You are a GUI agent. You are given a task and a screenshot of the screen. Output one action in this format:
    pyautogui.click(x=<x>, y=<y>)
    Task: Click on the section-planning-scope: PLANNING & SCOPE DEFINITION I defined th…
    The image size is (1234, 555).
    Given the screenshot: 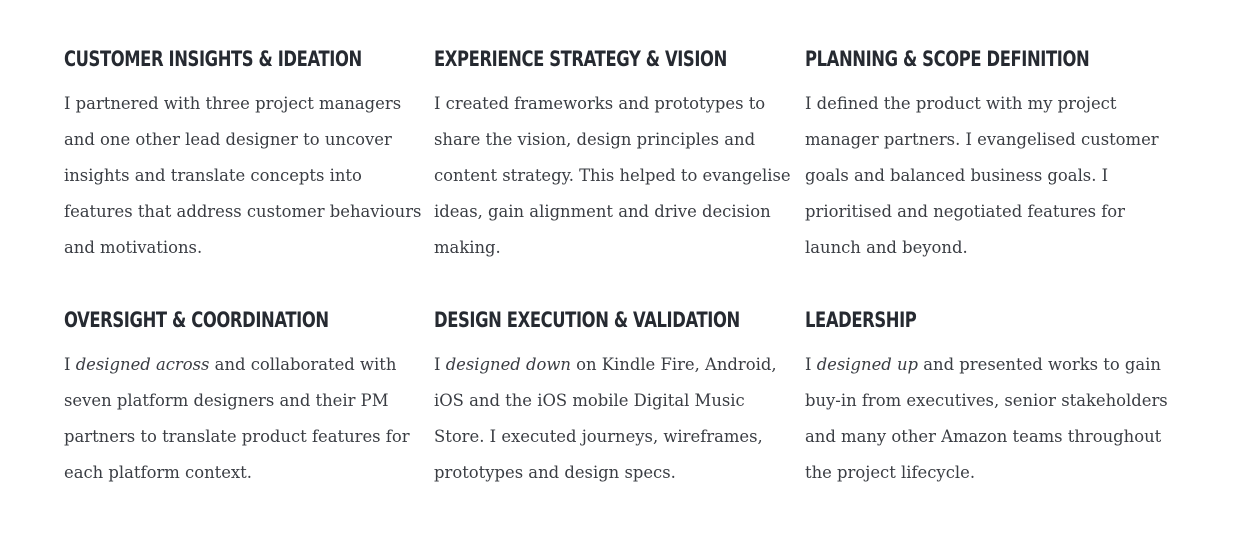 What is the action you would take?
    pyautogui.click(x=989, y=172)
    